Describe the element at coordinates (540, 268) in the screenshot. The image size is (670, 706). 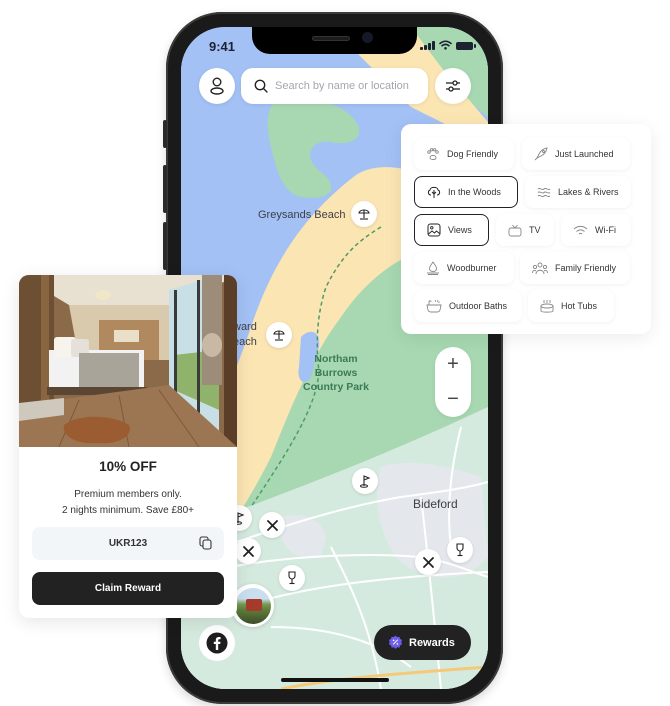
I see `family-icon` at that location.